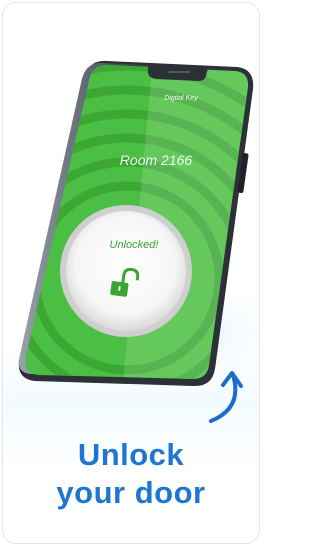  I want to click on digital-key-label: Digital Key, so click(181, 98).